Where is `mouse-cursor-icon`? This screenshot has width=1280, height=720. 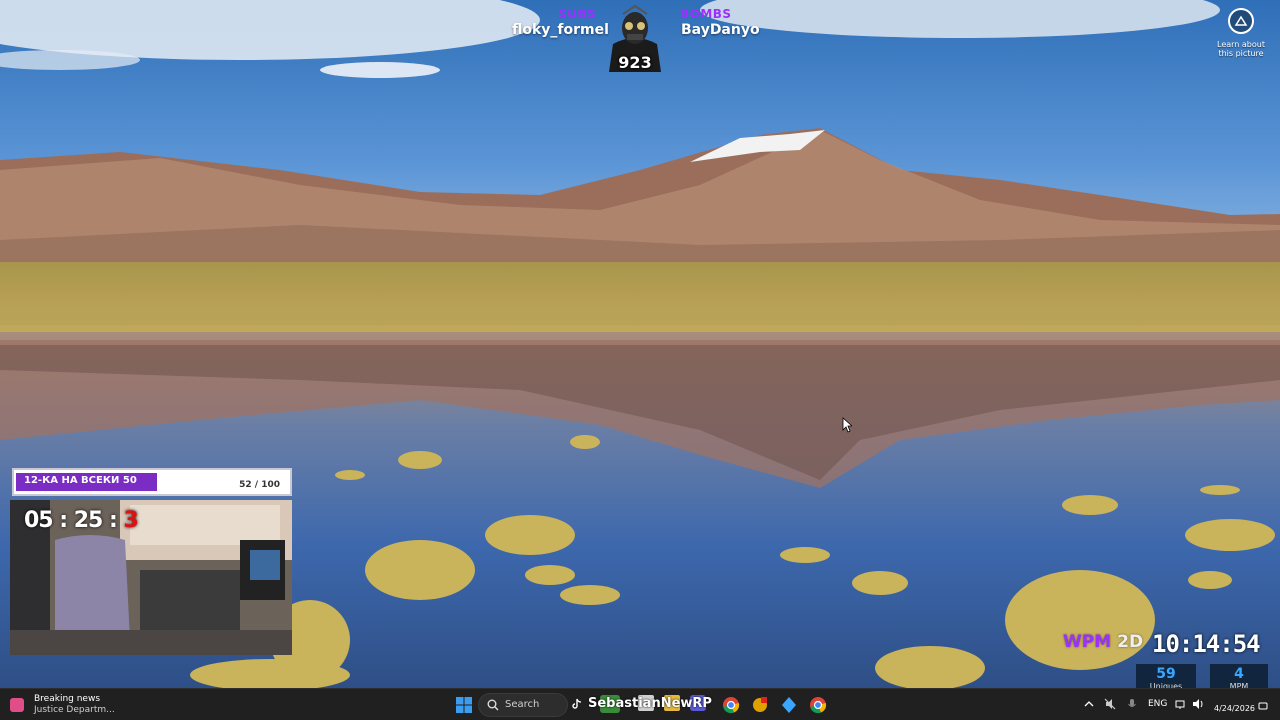 mouse-cursor-icon is located at coordinates (847, 425).